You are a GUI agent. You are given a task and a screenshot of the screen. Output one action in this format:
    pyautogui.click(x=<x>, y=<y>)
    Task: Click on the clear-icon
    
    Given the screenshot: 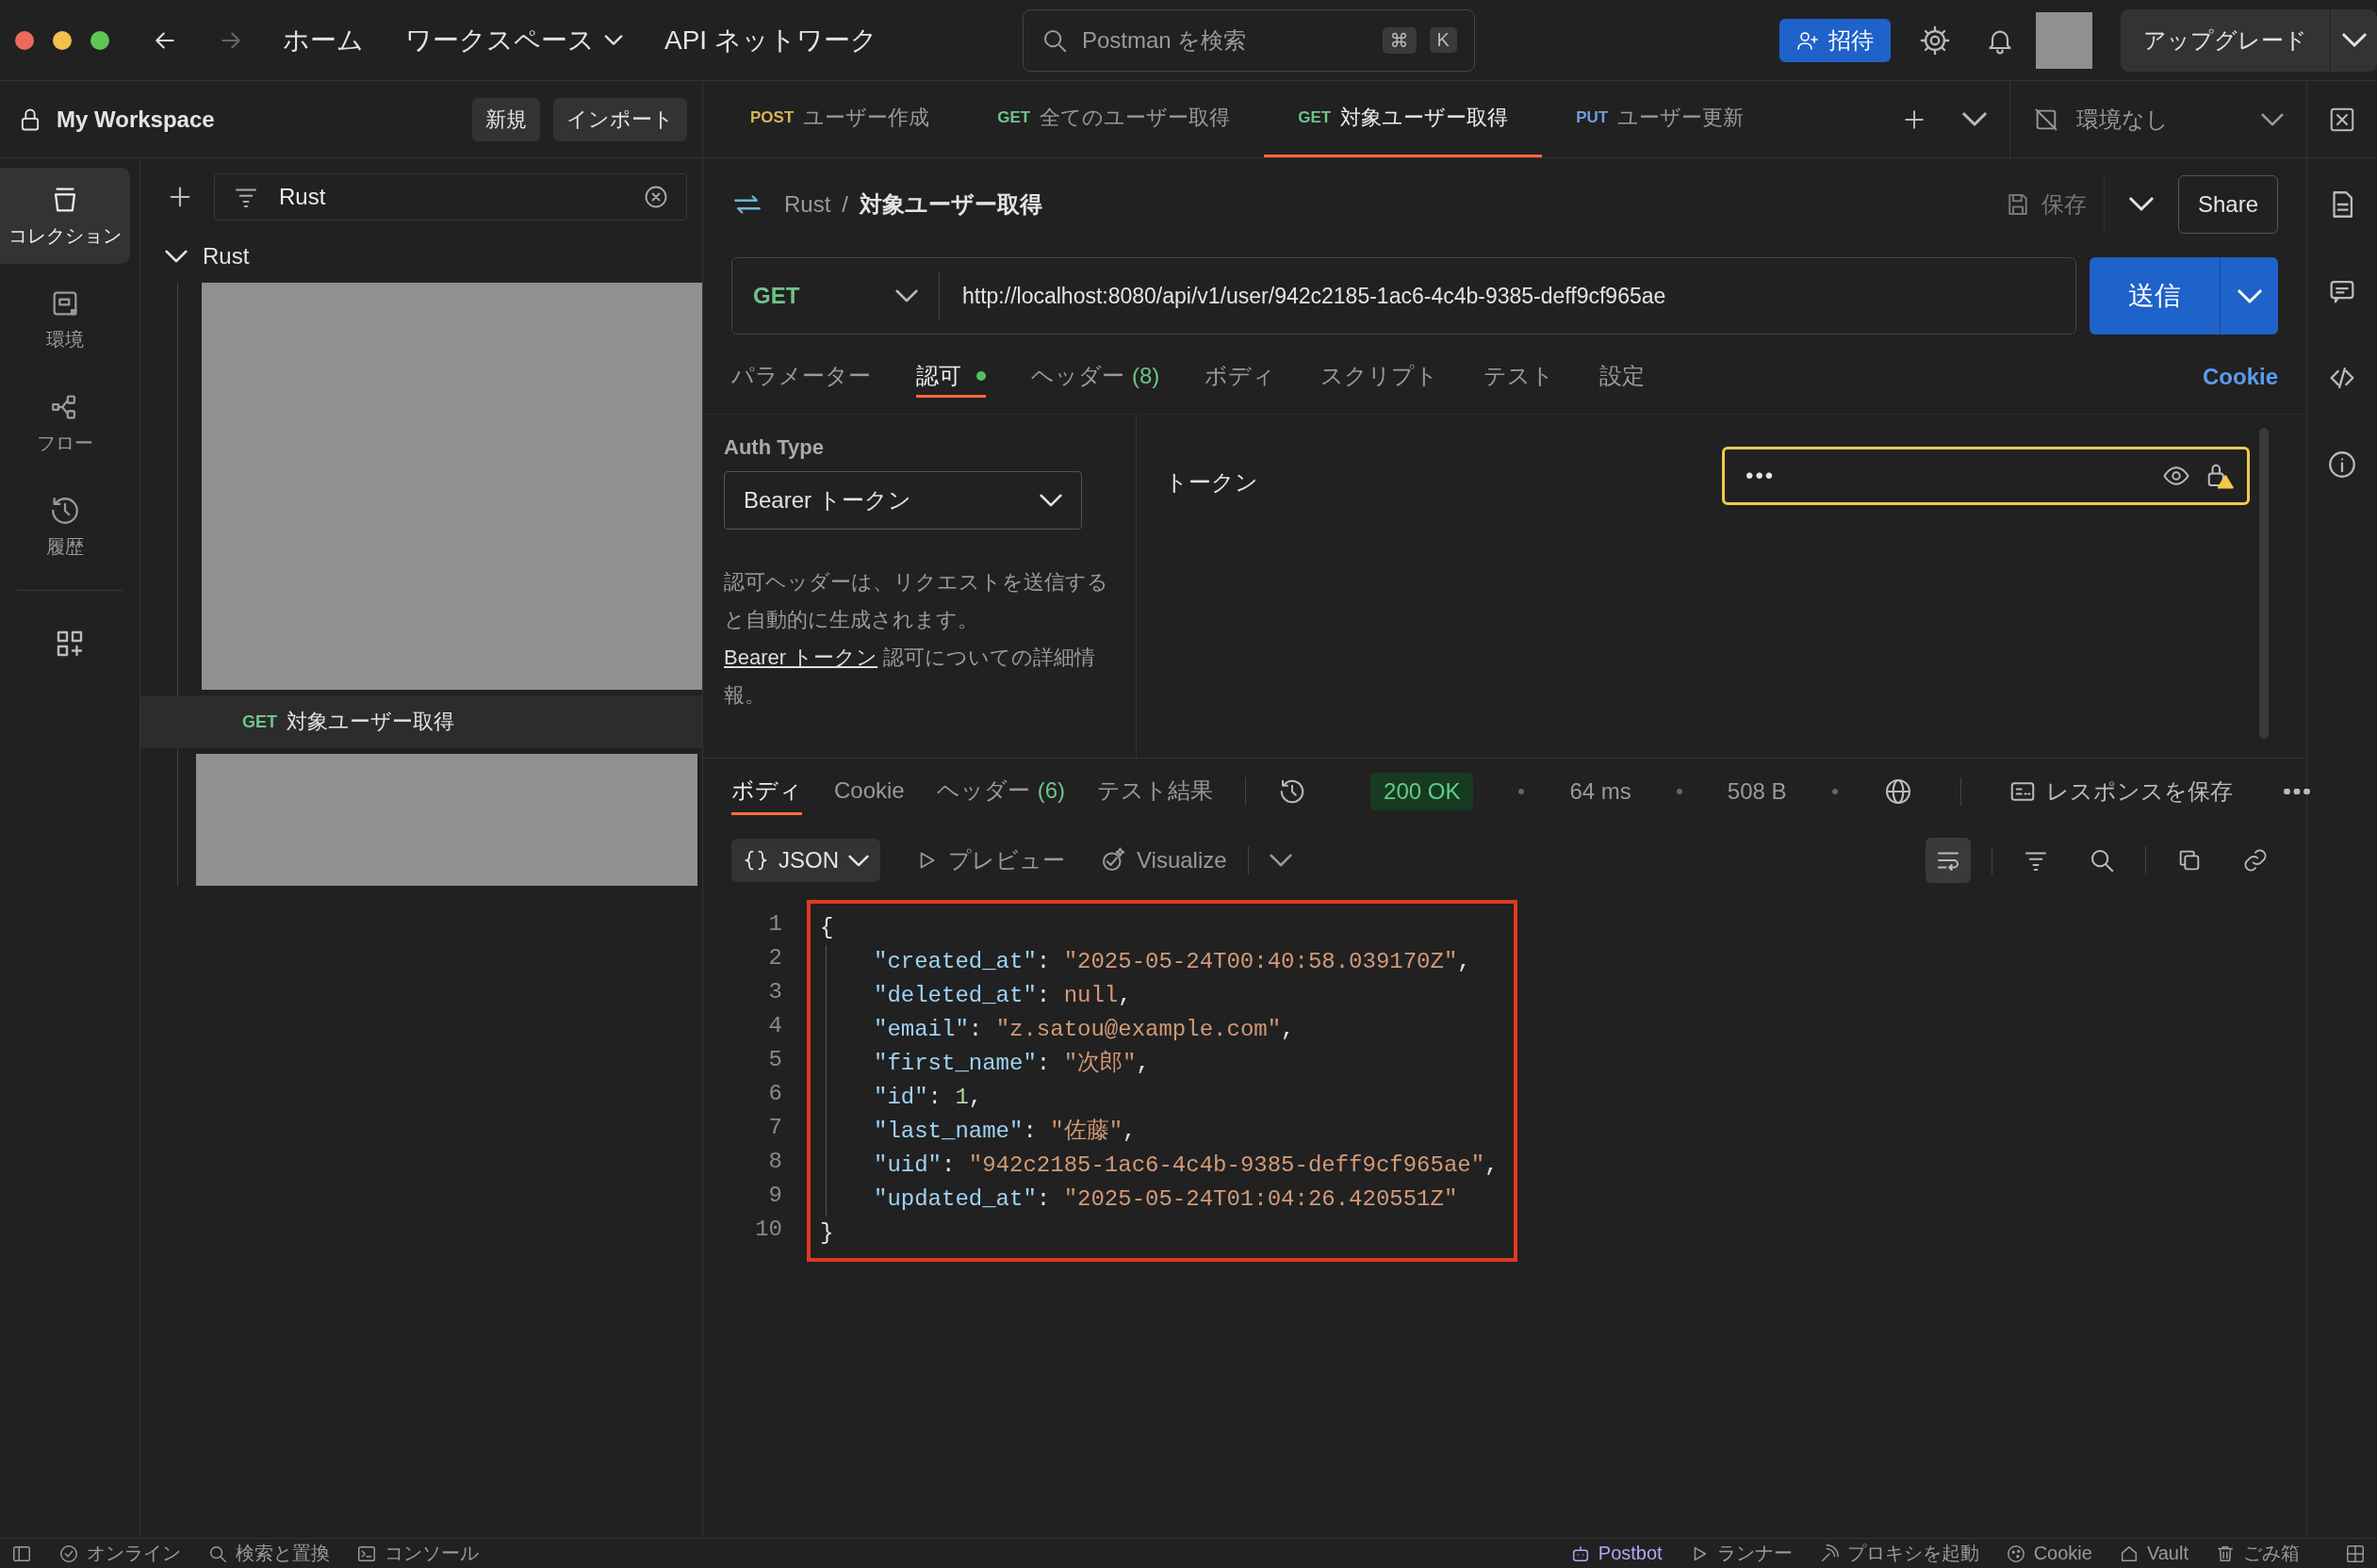 What is the action you would take?
    pyautogui.click(x=656, y=197)
    